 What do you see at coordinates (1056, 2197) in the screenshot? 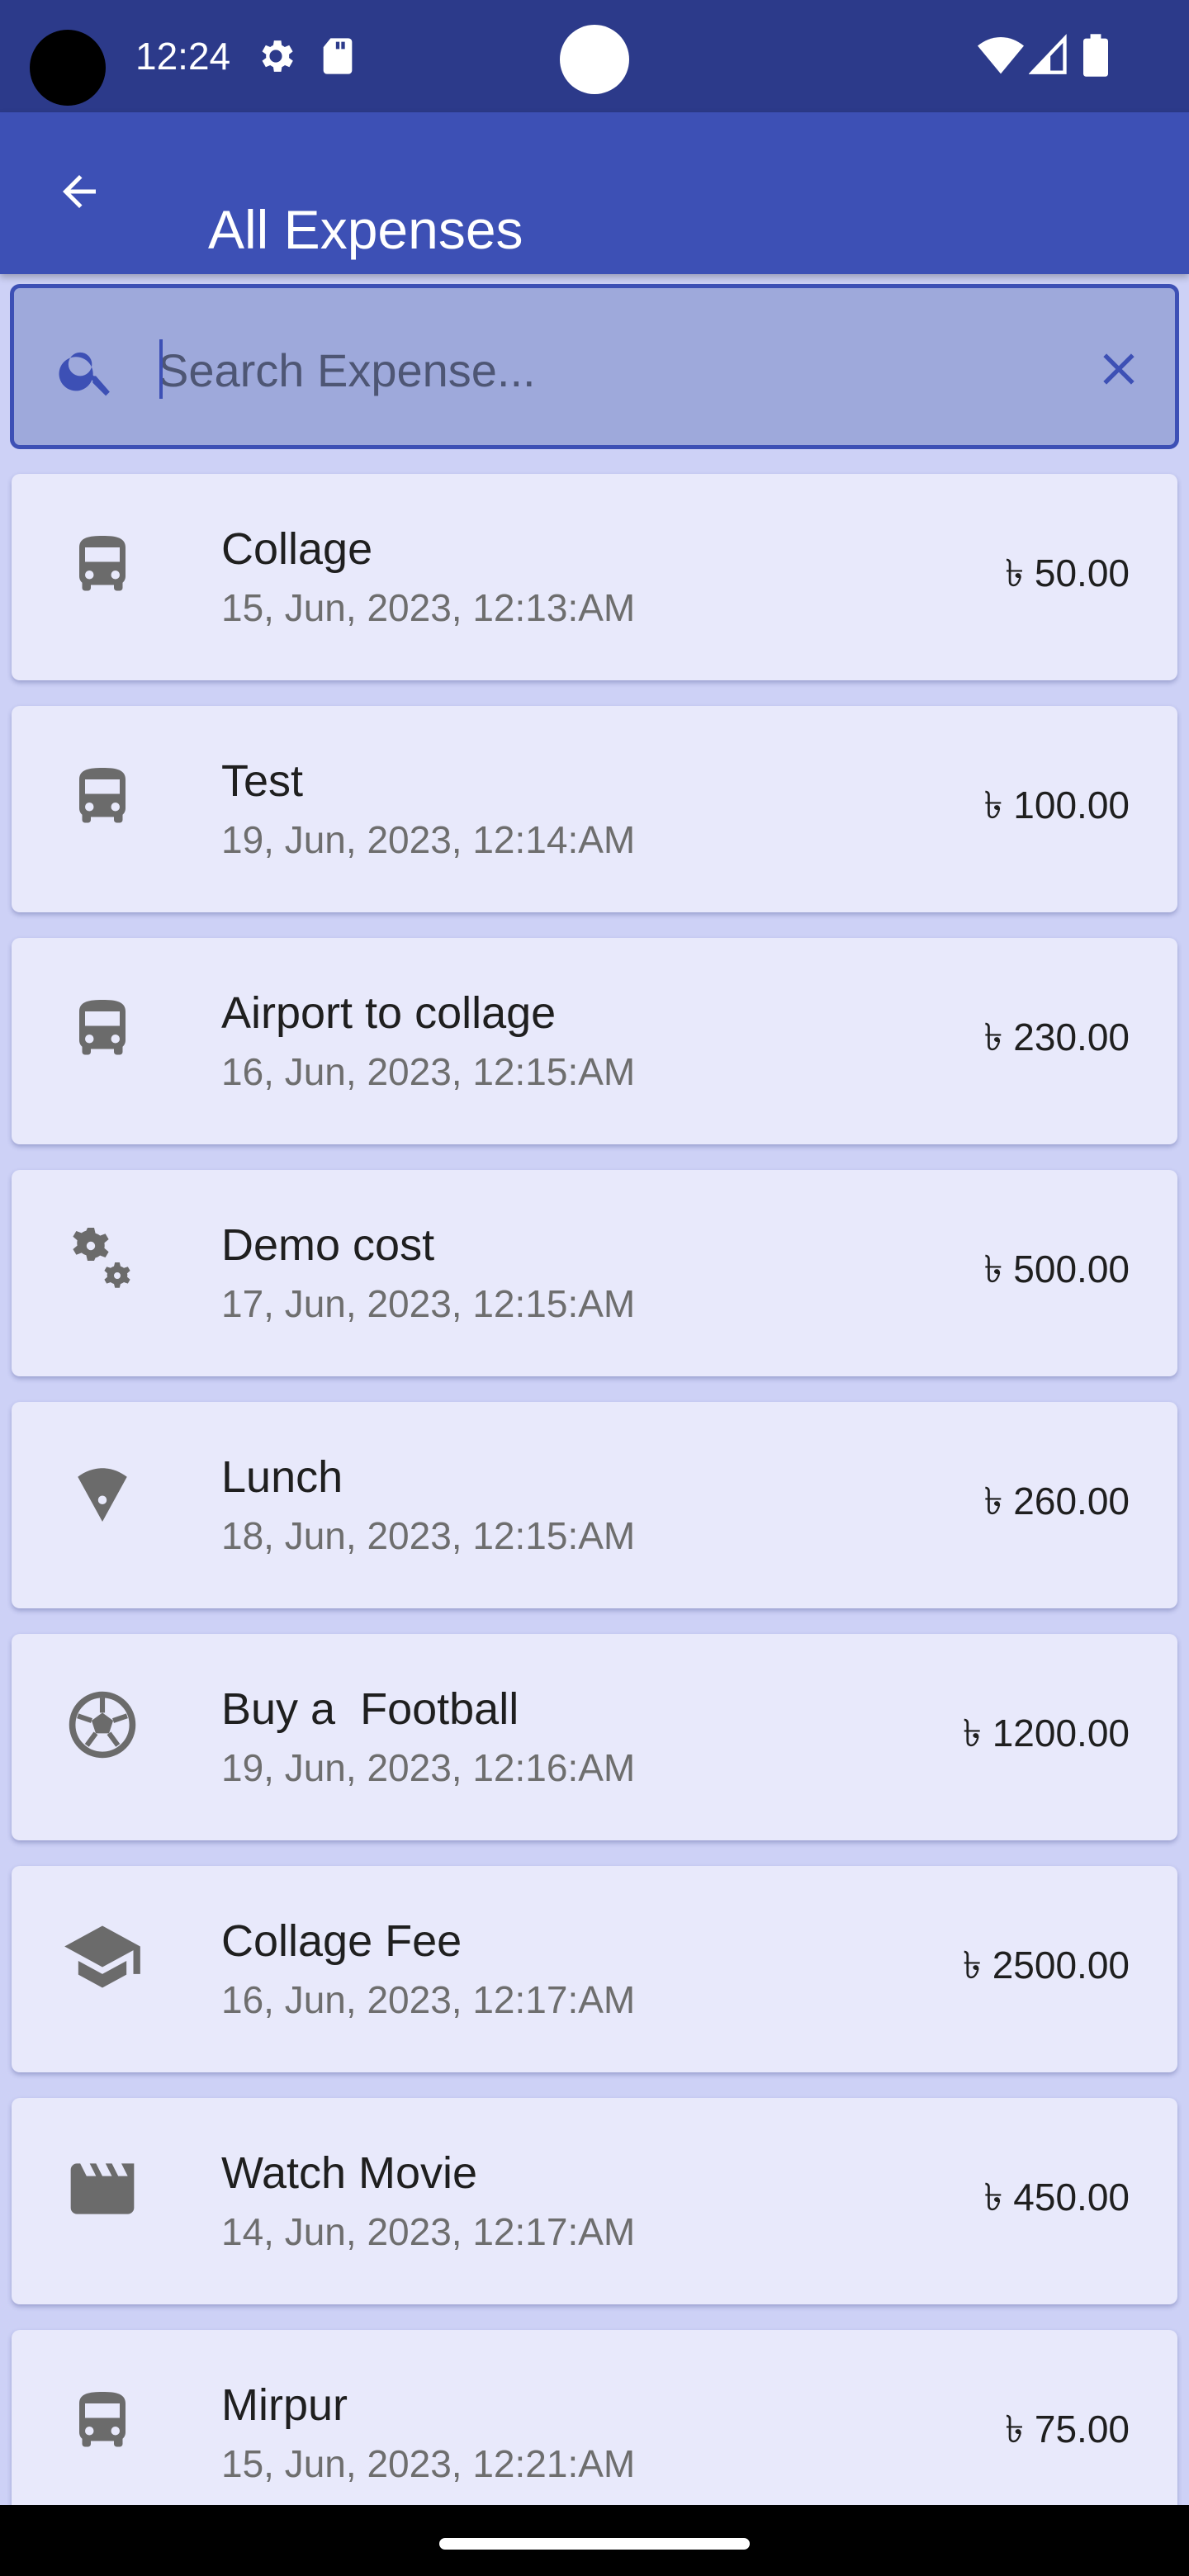
I see `expense-amount: ৳ 450.00` at bounding box center [1056, 2197].